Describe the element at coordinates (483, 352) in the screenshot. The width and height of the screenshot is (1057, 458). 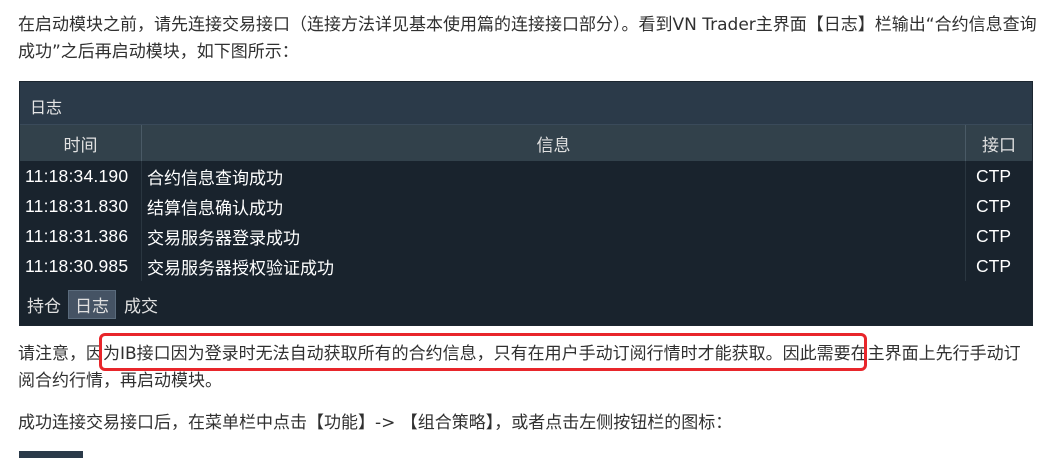
I see `red-highlight-box` at that location.